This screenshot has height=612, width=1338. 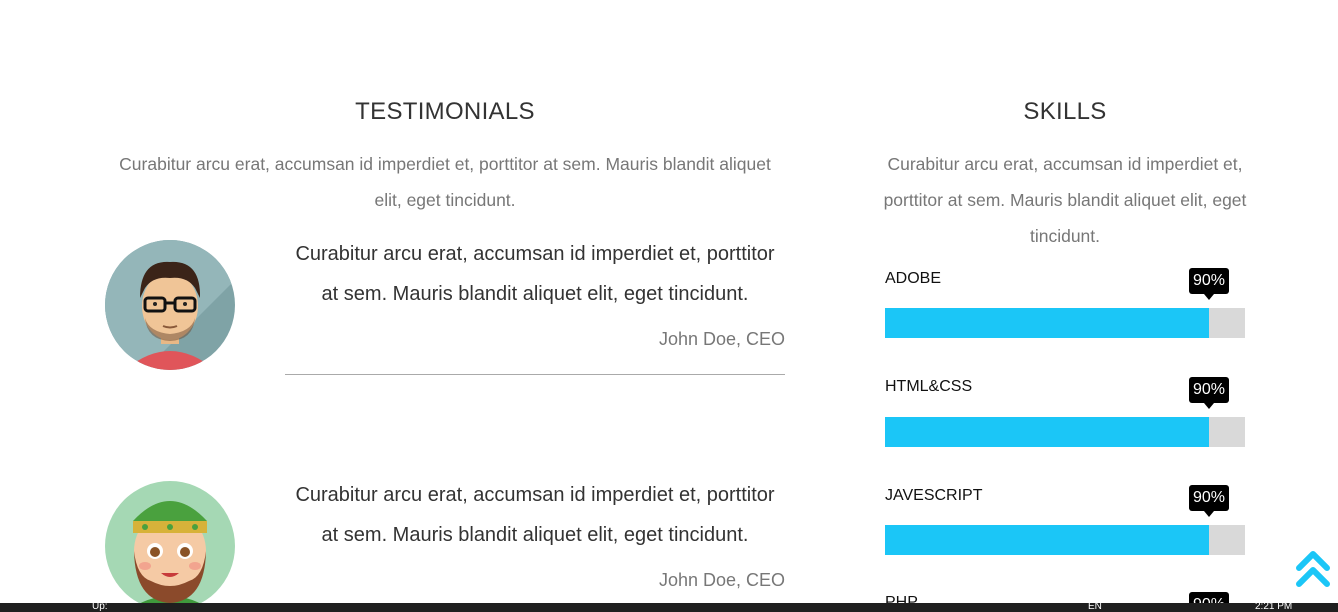 I want to click on scroll-to-top-button, so click(x=1313, y=569).